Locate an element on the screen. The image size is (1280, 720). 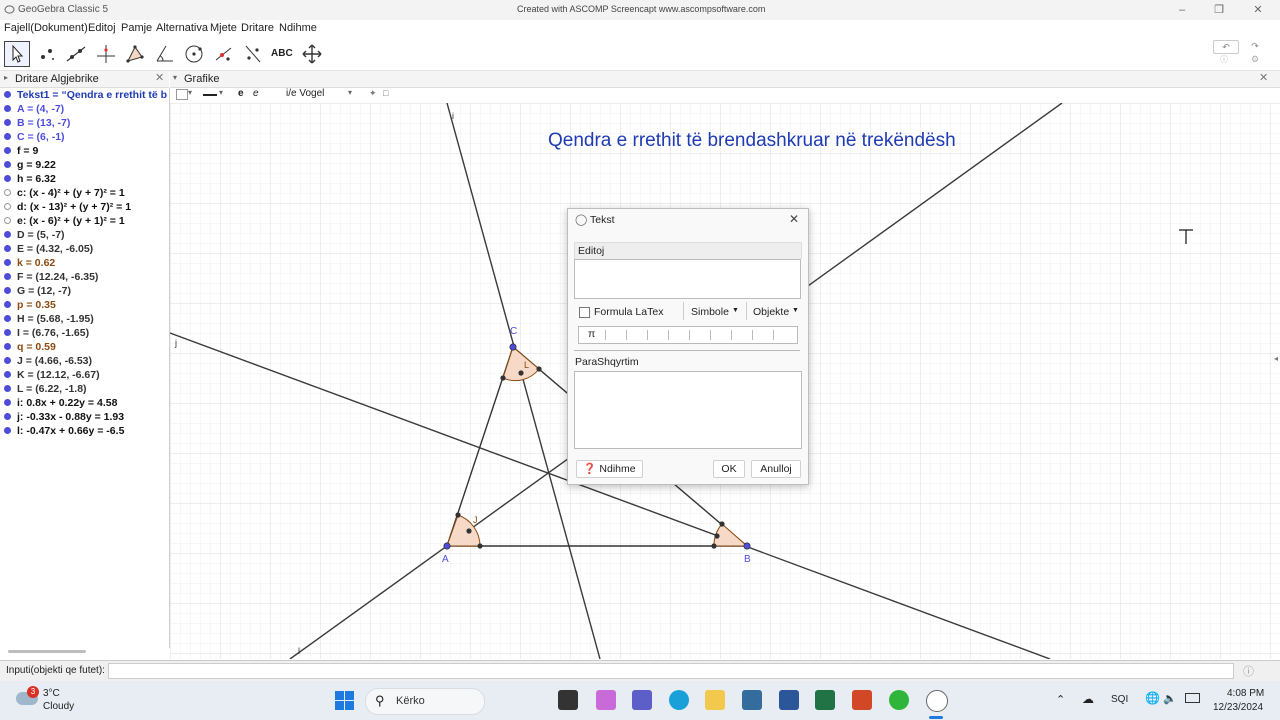
perpendicular-tool-icon is located at coordinates (106, 54).